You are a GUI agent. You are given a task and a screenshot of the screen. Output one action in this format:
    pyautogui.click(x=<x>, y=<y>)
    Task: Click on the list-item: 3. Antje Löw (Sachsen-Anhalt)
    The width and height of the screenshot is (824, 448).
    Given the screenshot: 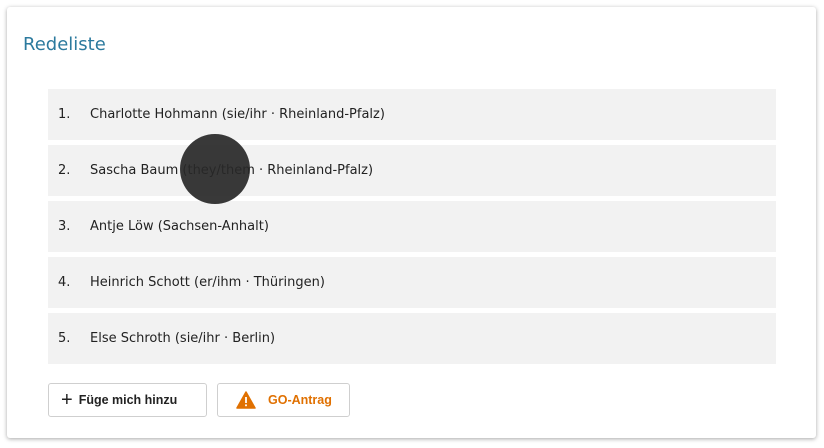 What is the action you would take?
    pyautogui.click(x=412, y=226)
    